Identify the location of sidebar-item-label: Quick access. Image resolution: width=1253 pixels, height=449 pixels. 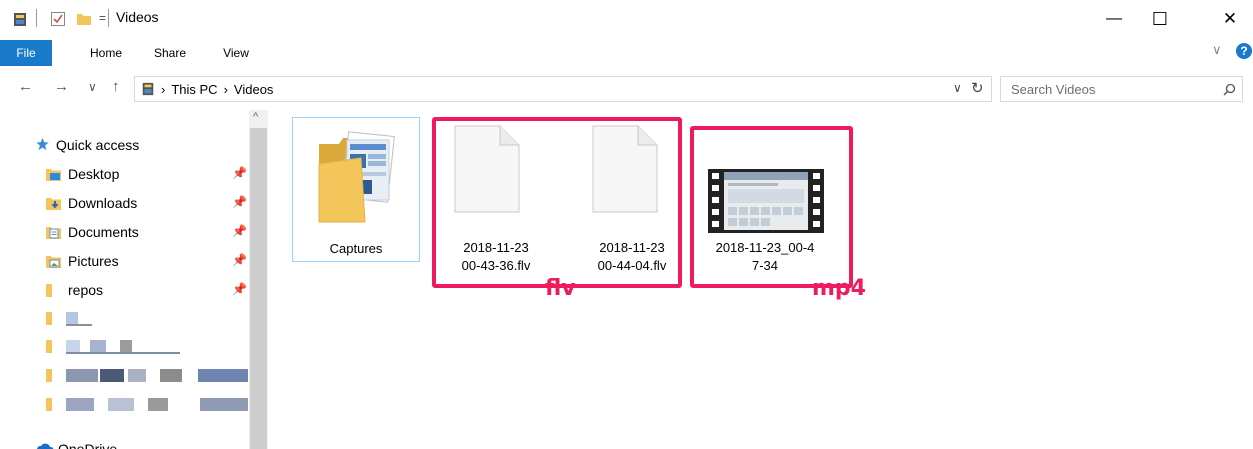
(98, 145).